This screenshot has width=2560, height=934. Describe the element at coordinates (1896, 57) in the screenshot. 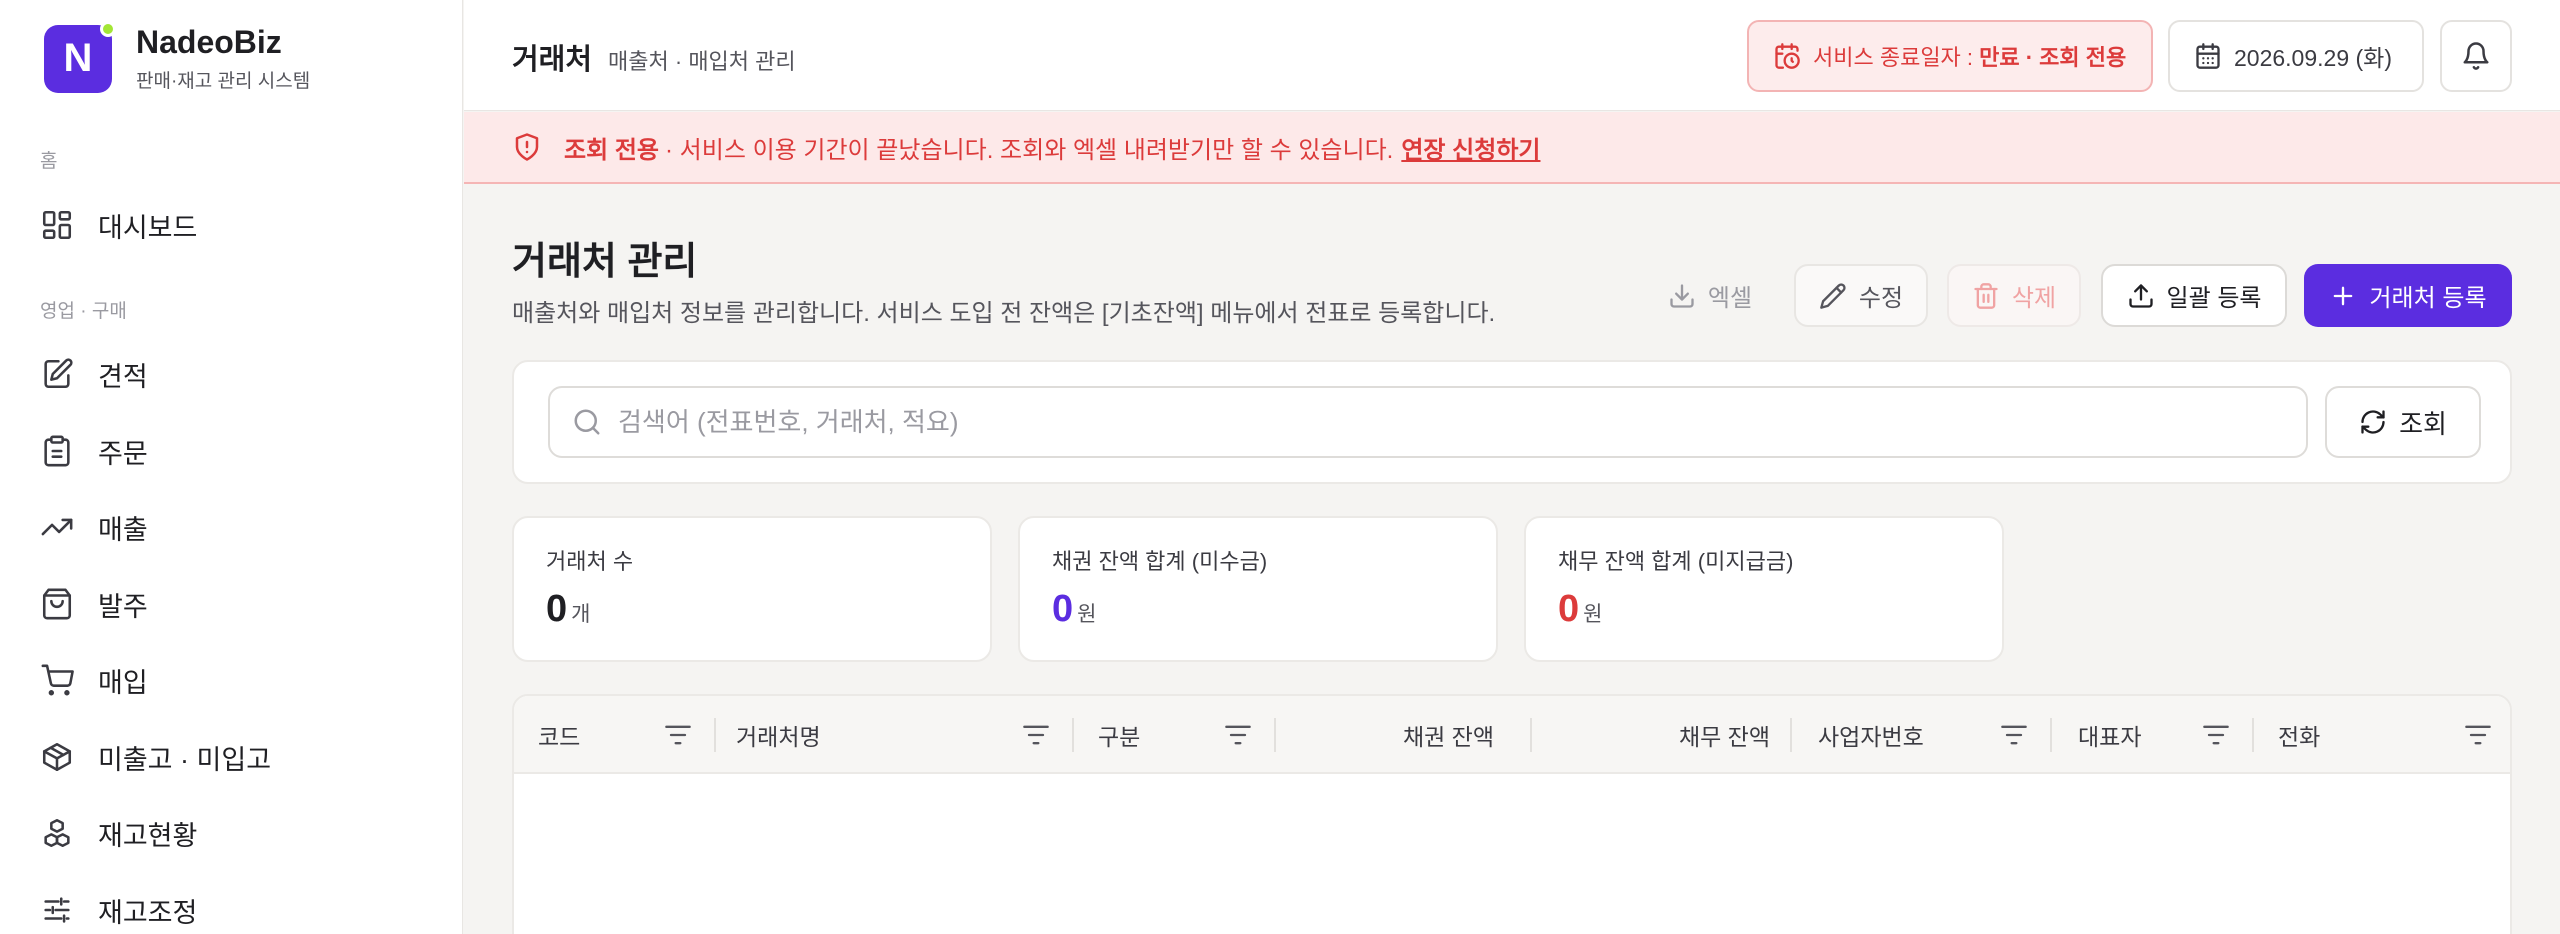

I see `service-prefix: 서비스 종료일자 :` at that location.